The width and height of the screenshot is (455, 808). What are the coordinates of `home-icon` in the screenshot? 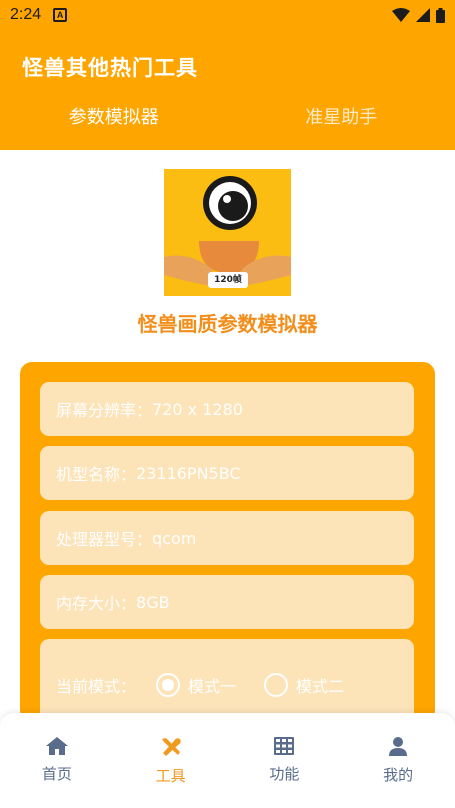 It's located at (56, 746).